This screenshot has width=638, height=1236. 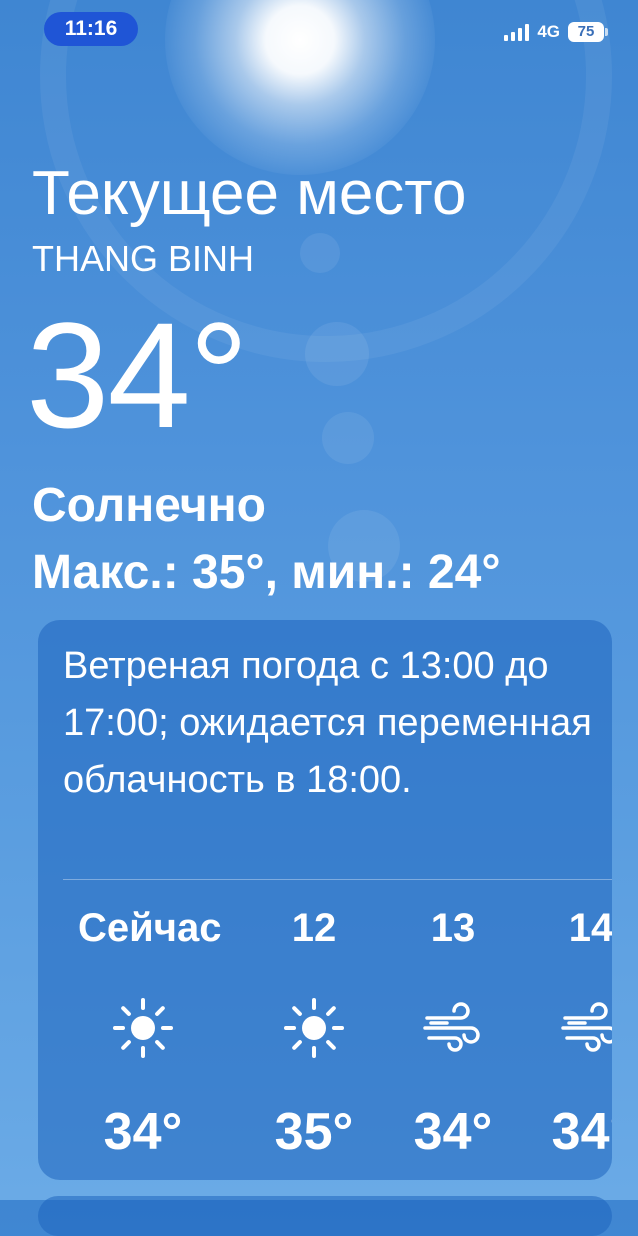 What do you see at coordinates (325, 1216) in the screenshot?
I see `next-card-peek` at bounding box center [325, 1216].